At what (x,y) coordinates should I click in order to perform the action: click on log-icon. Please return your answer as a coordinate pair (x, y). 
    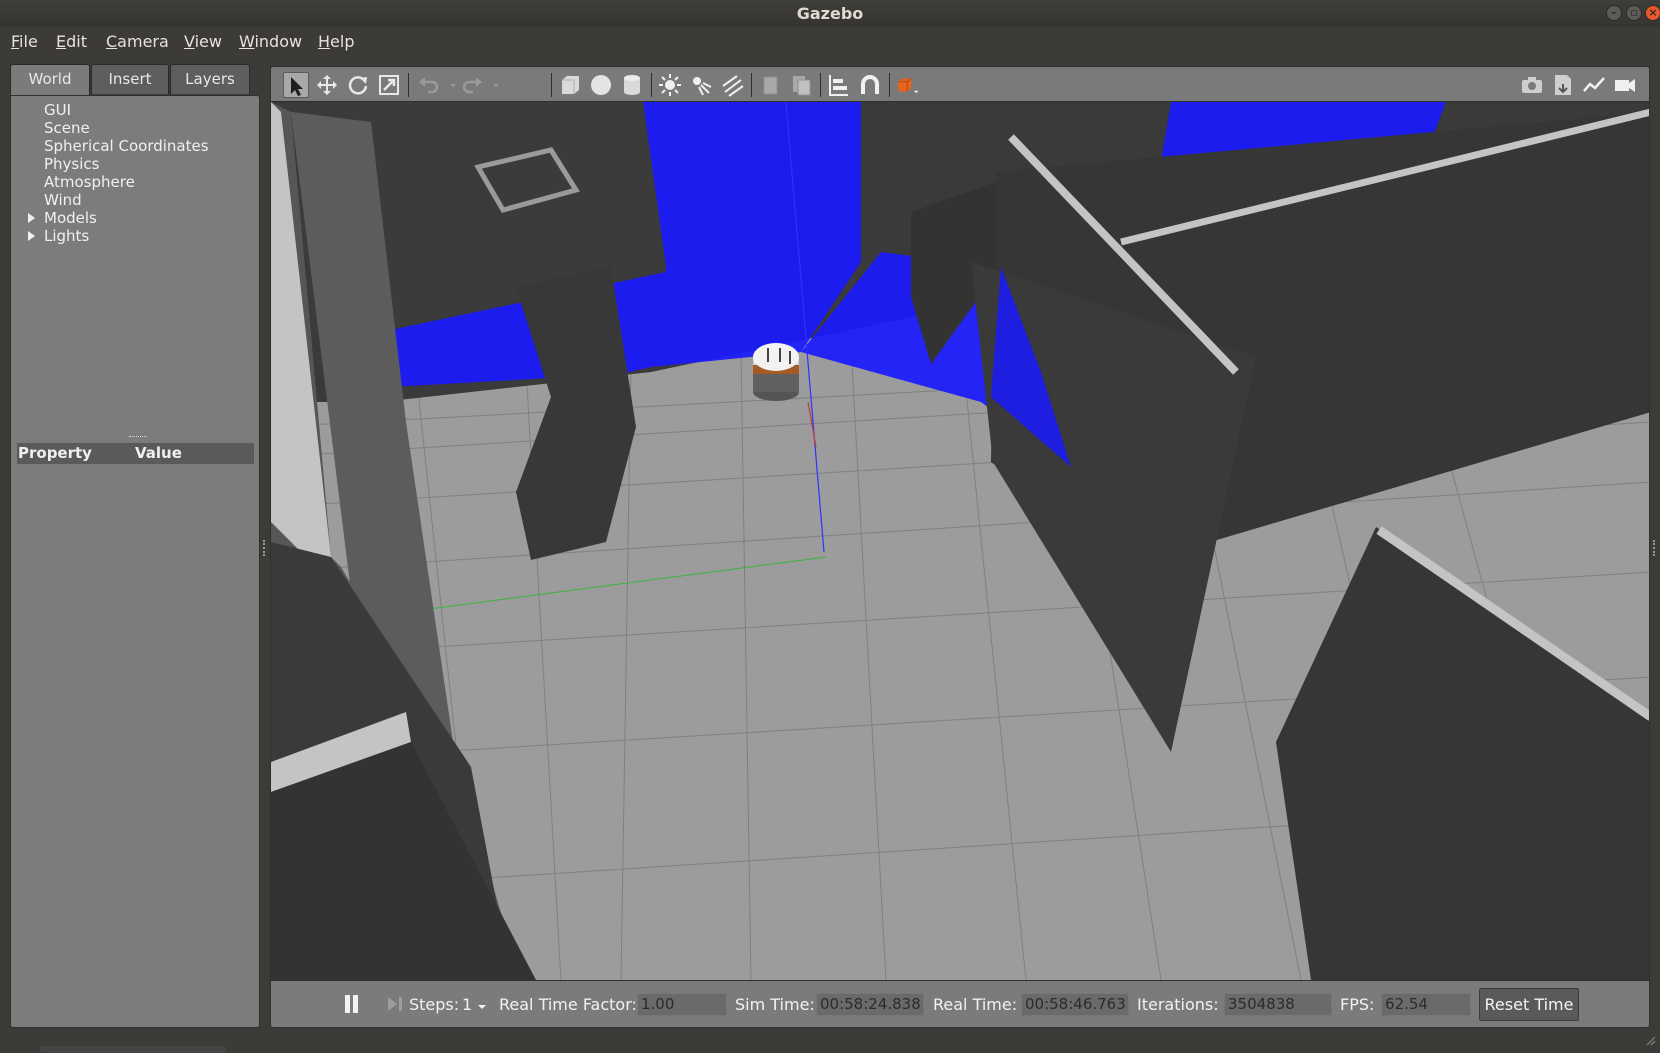
    Looking at the image, I should click on (1563, 85).